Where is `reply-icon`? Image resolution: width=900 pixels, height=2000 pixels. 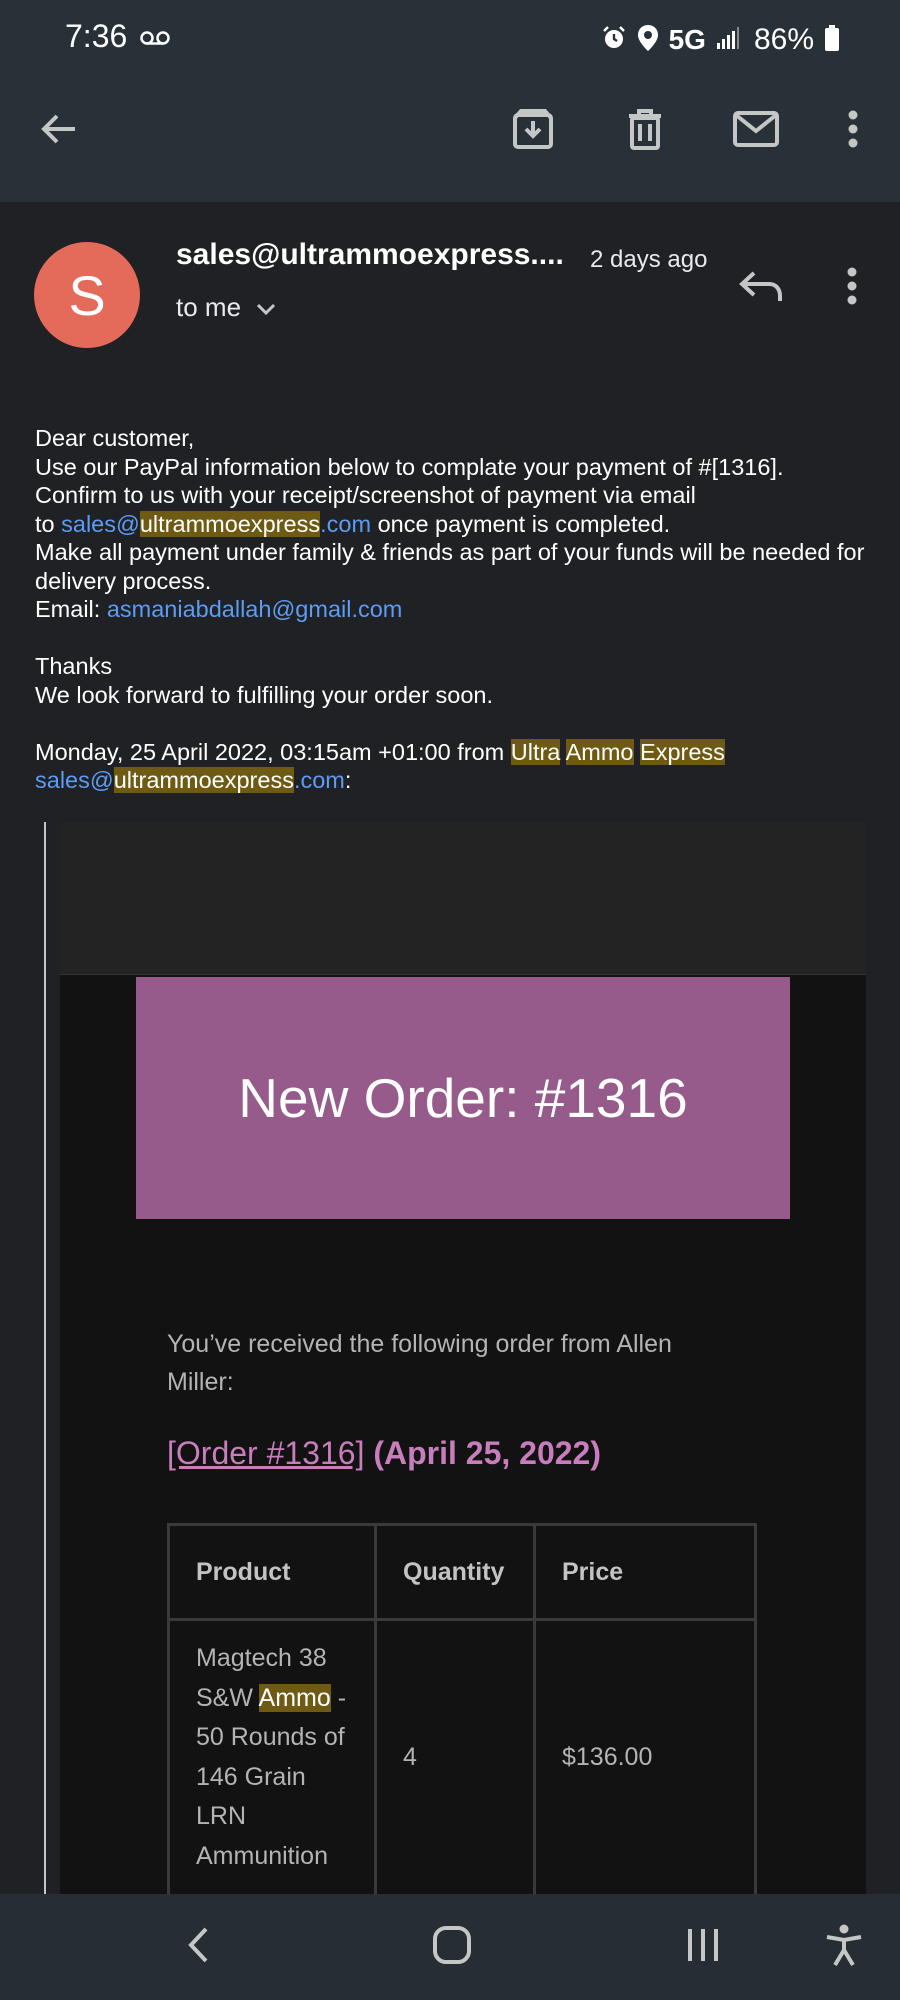
reply-icon is located at coordinates (761, 288).